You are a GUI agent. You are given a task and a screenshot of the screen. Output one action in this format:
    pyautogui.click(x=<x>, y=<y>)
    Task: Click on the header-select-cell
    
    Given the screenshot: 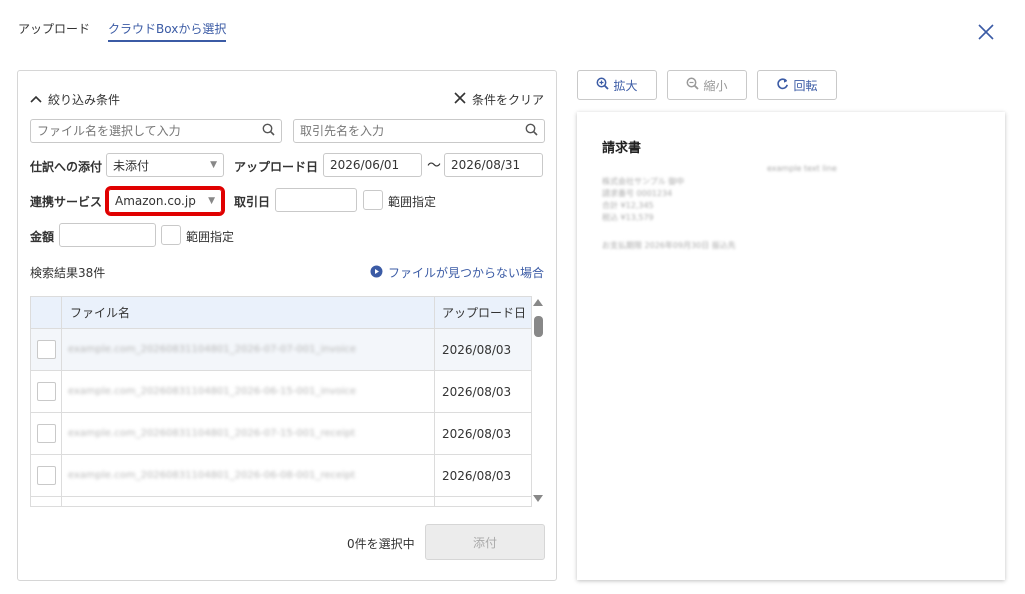 What is the action you would take?
    pyautogui.click(x=46, y=312)
    